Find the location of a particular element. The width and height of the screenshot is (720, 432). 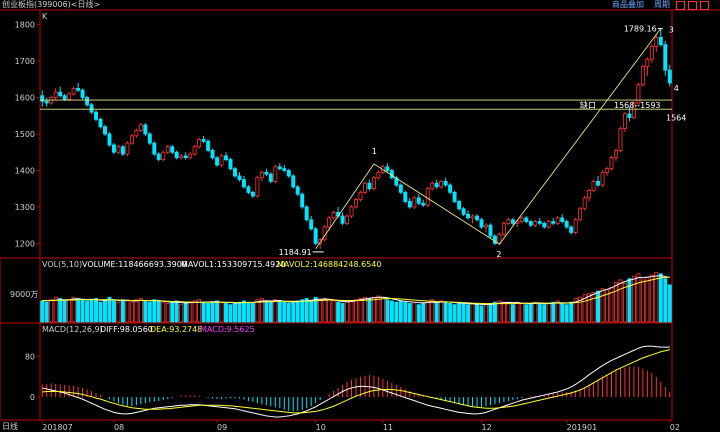

level-label: 1564 is located at coordinates (676, 118).